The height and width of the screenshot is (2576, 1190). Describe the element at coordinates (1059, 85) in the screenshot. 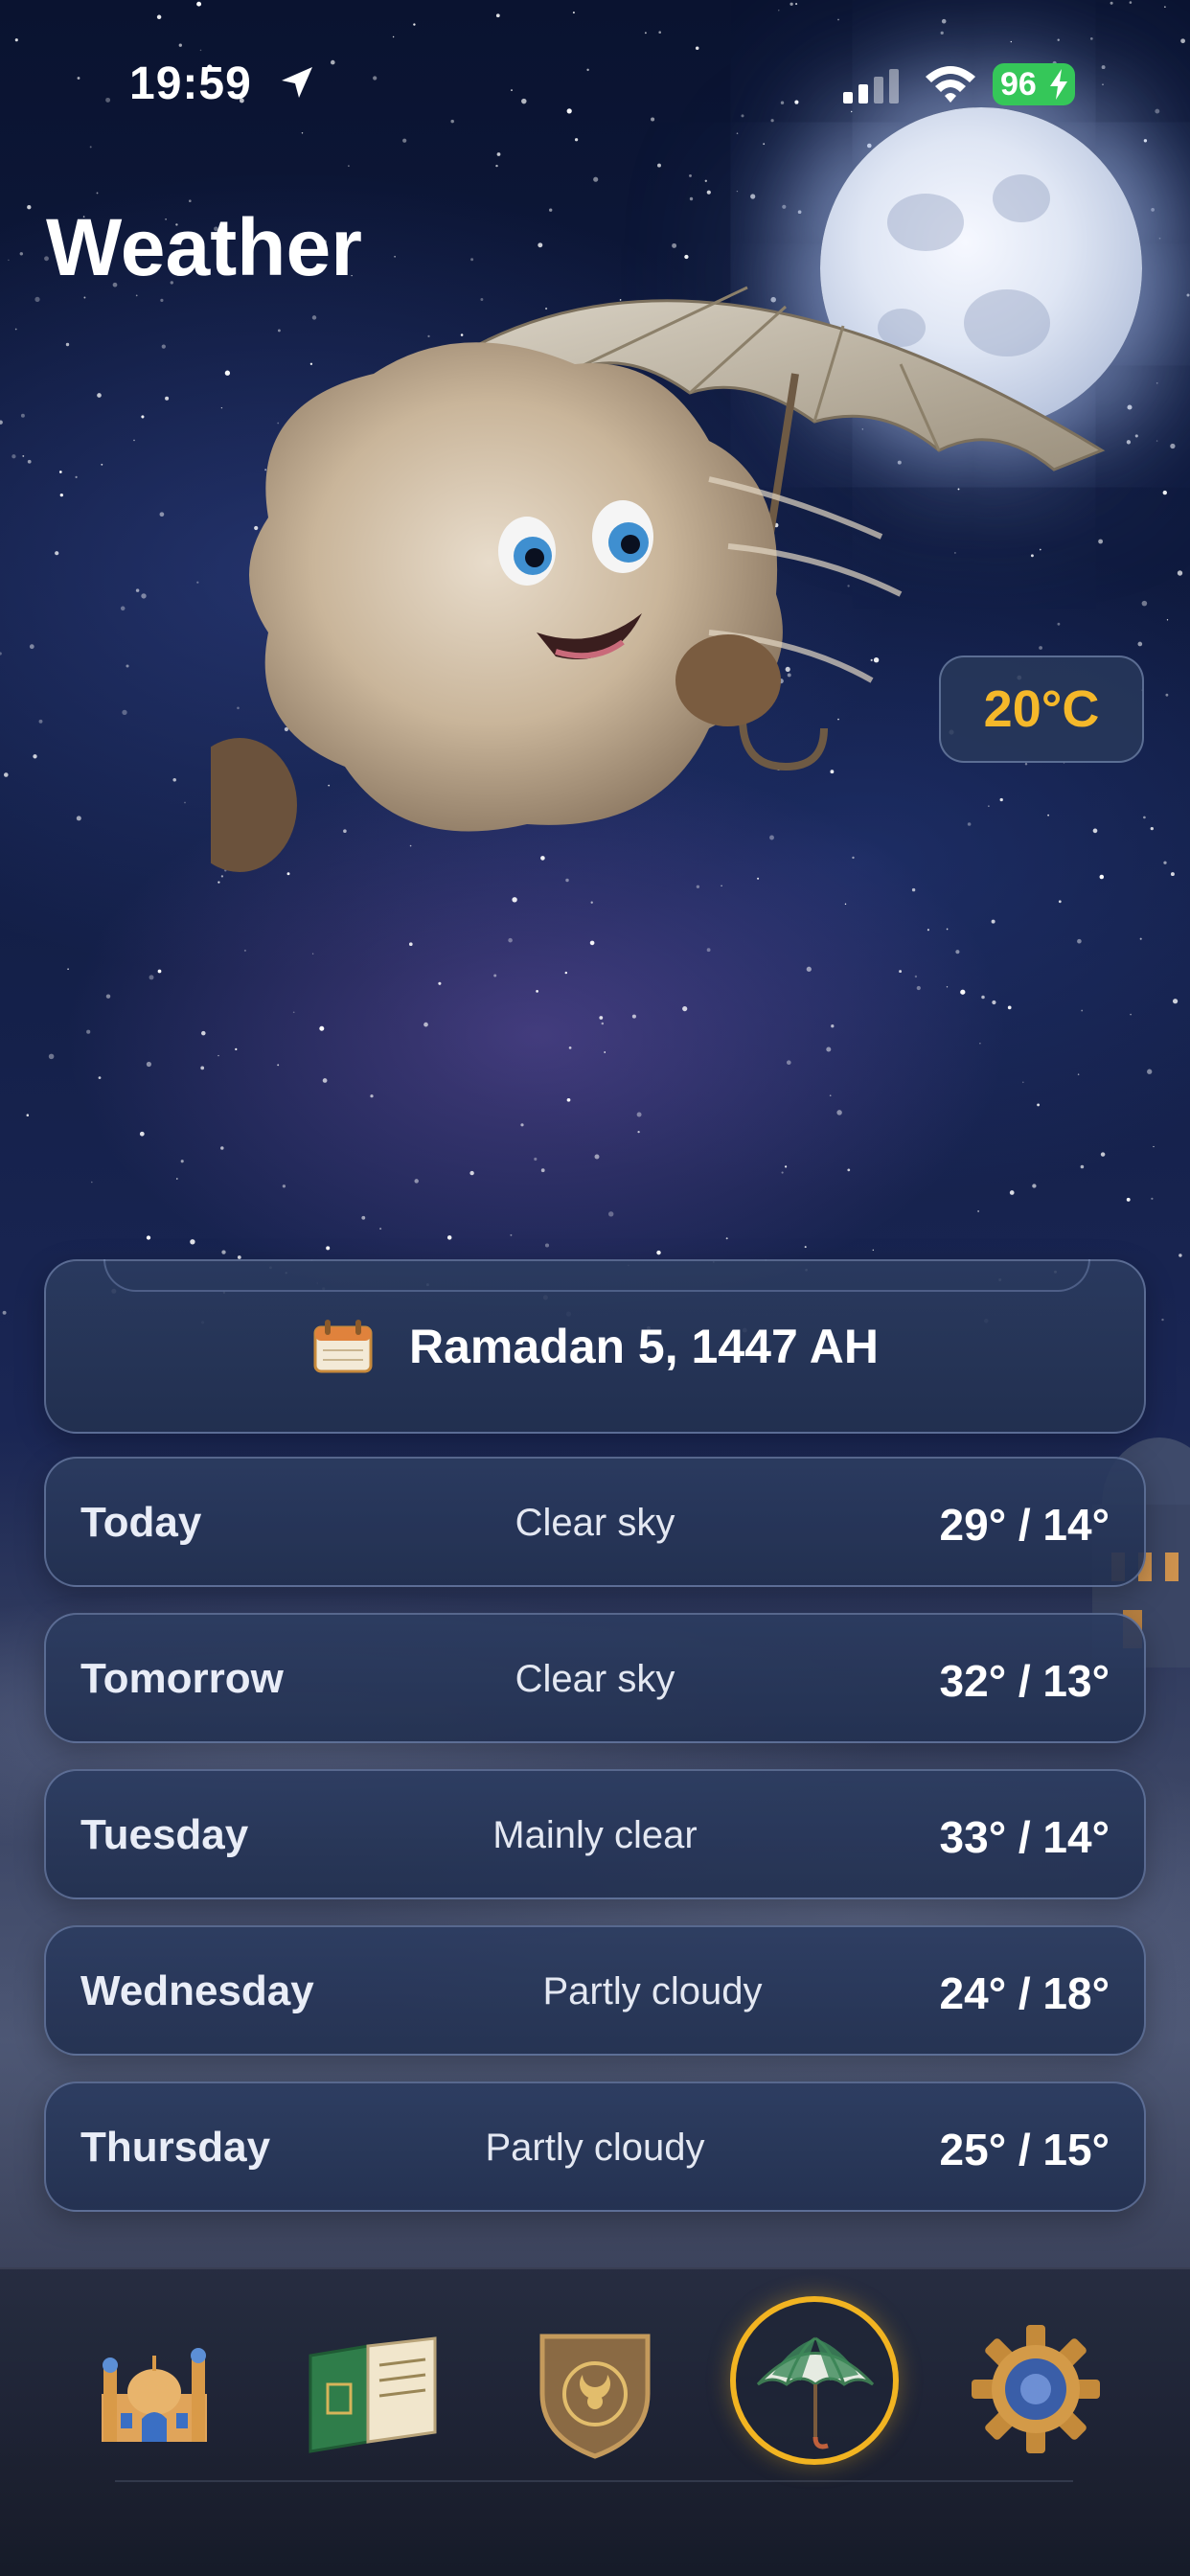

I see `charging-bolt-icon` at that location.